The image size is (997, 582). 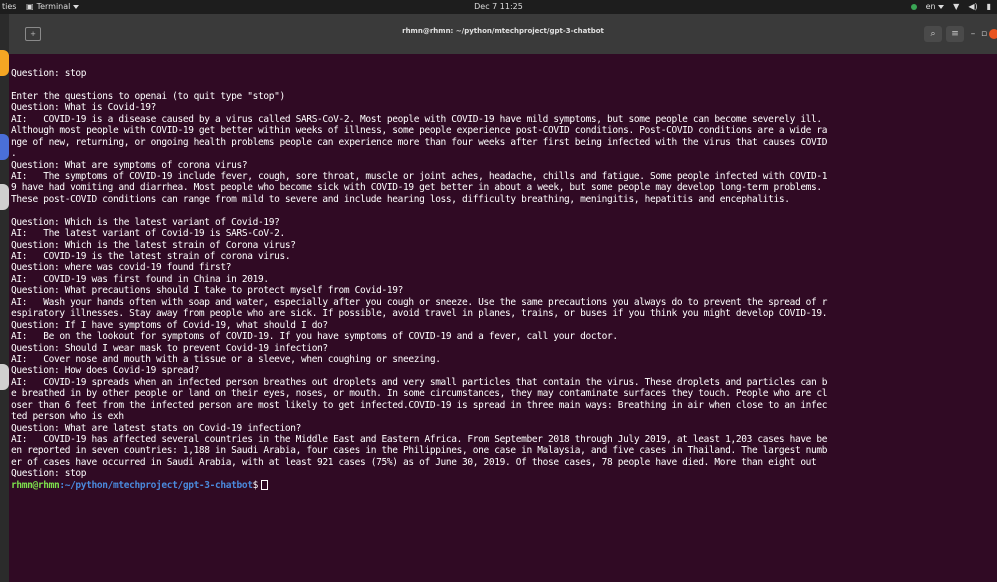 I want to click on terminal-line: Question: How does Covid-19 spread?, so click(x=105, y=371).